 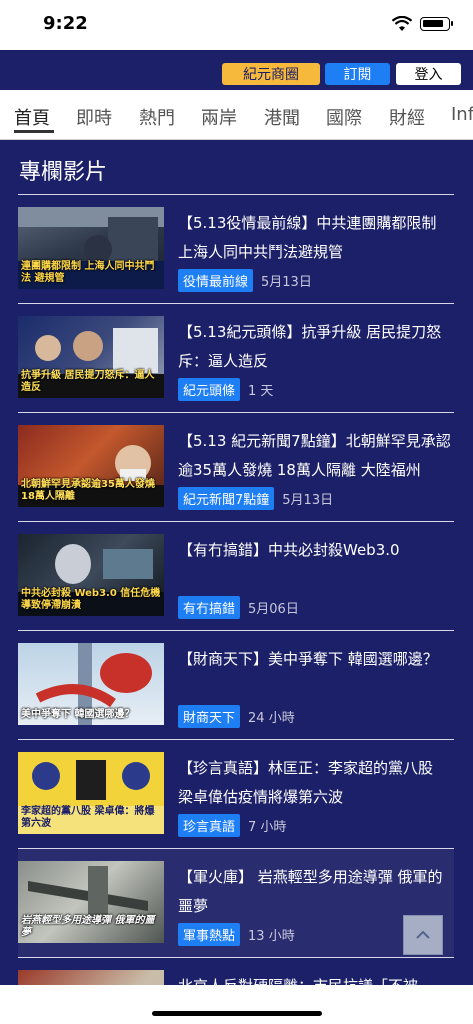 I want to click on thumbnail-caption: 美中爭奪下 韓國選哪邊？, so click(x=78, y=714).